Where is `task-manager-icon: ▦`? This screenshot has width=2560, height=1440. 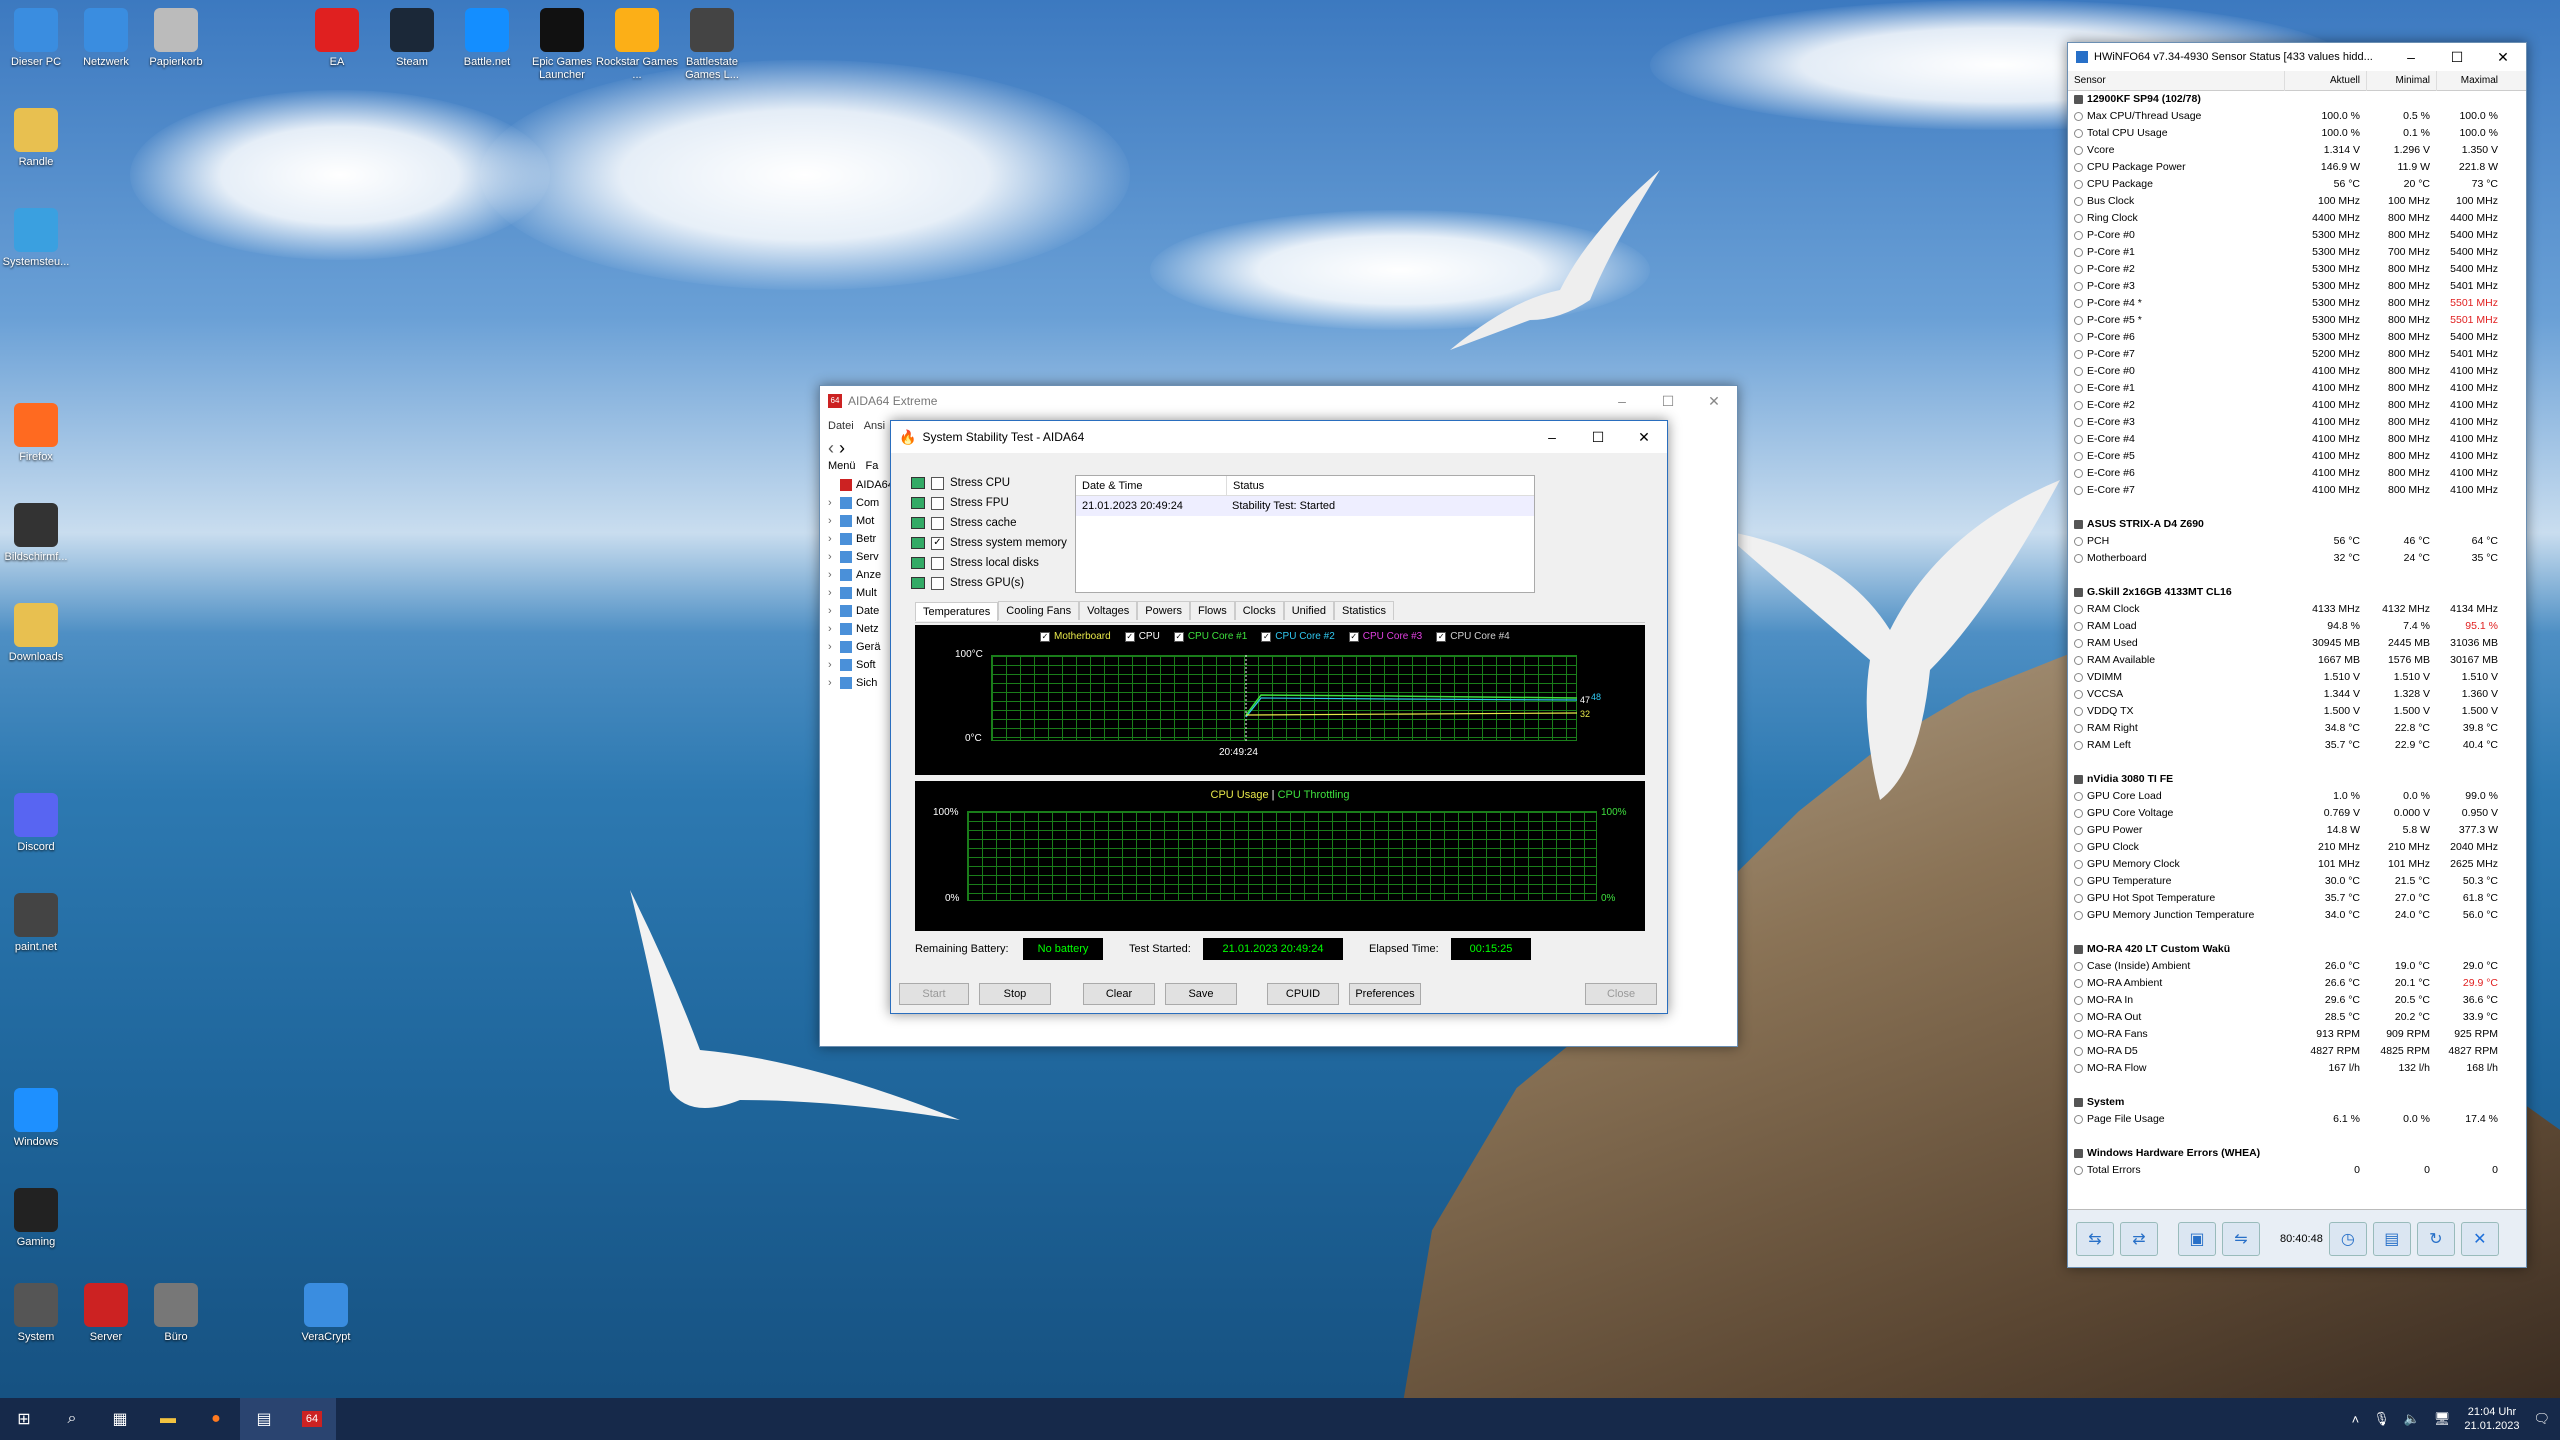
task-manager-icon: ▦ is located at coordinates (120, 1419).